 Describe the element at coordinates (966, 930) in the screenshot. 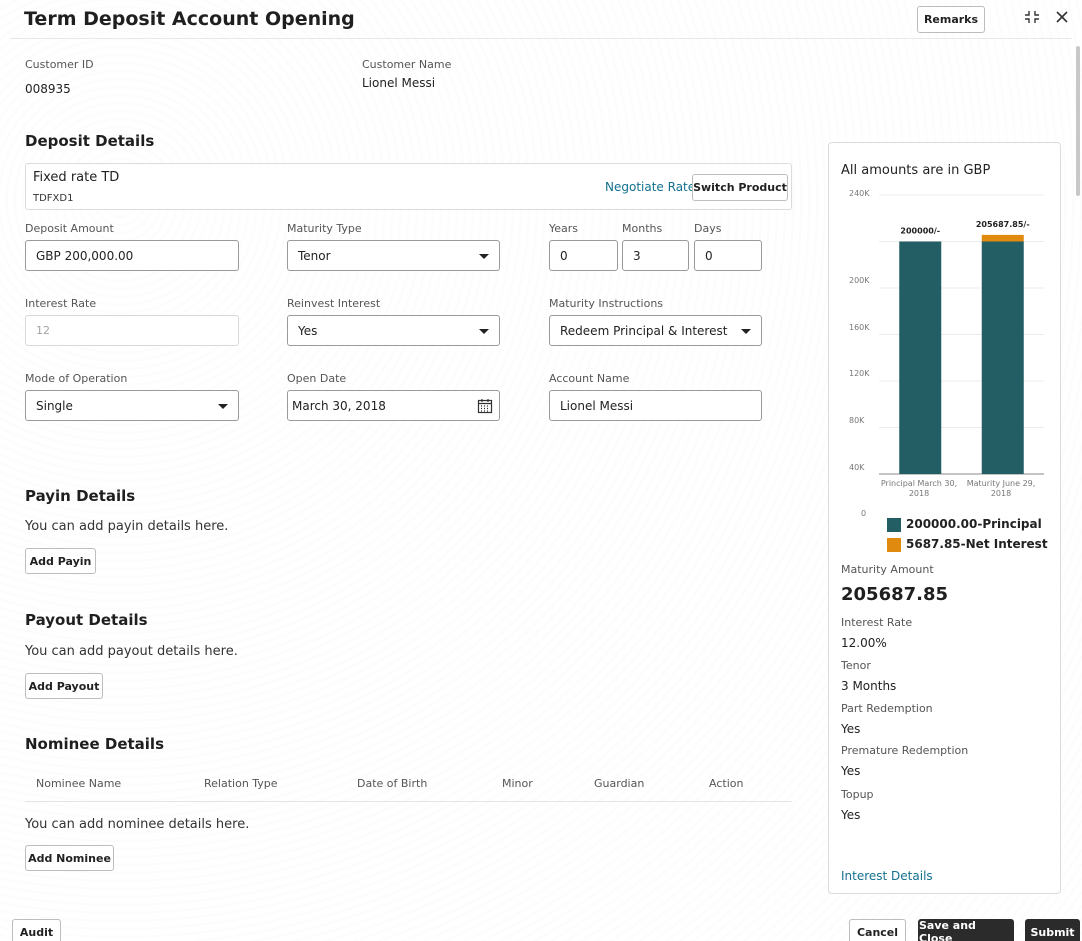

I see `save-and-close-button: Save and Close` at that location.